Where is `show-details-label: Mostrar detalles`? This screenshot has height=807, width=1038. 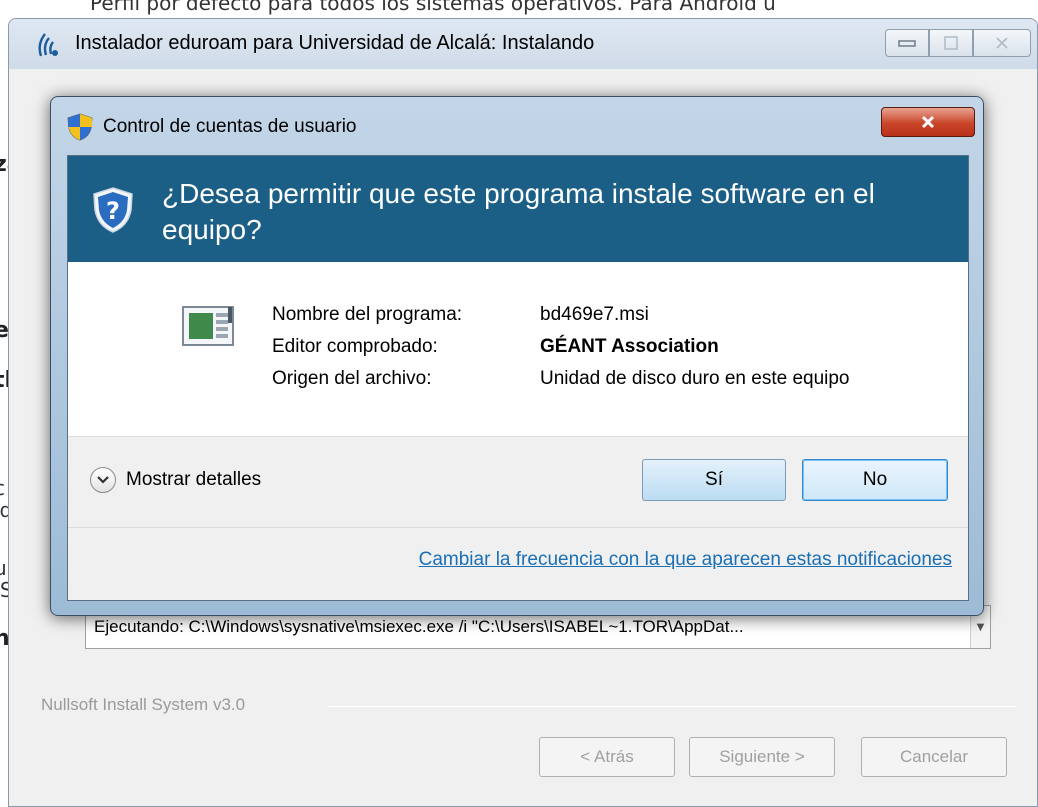
show-details-label: Mostrar detalles is located at coordinates (194, 479).